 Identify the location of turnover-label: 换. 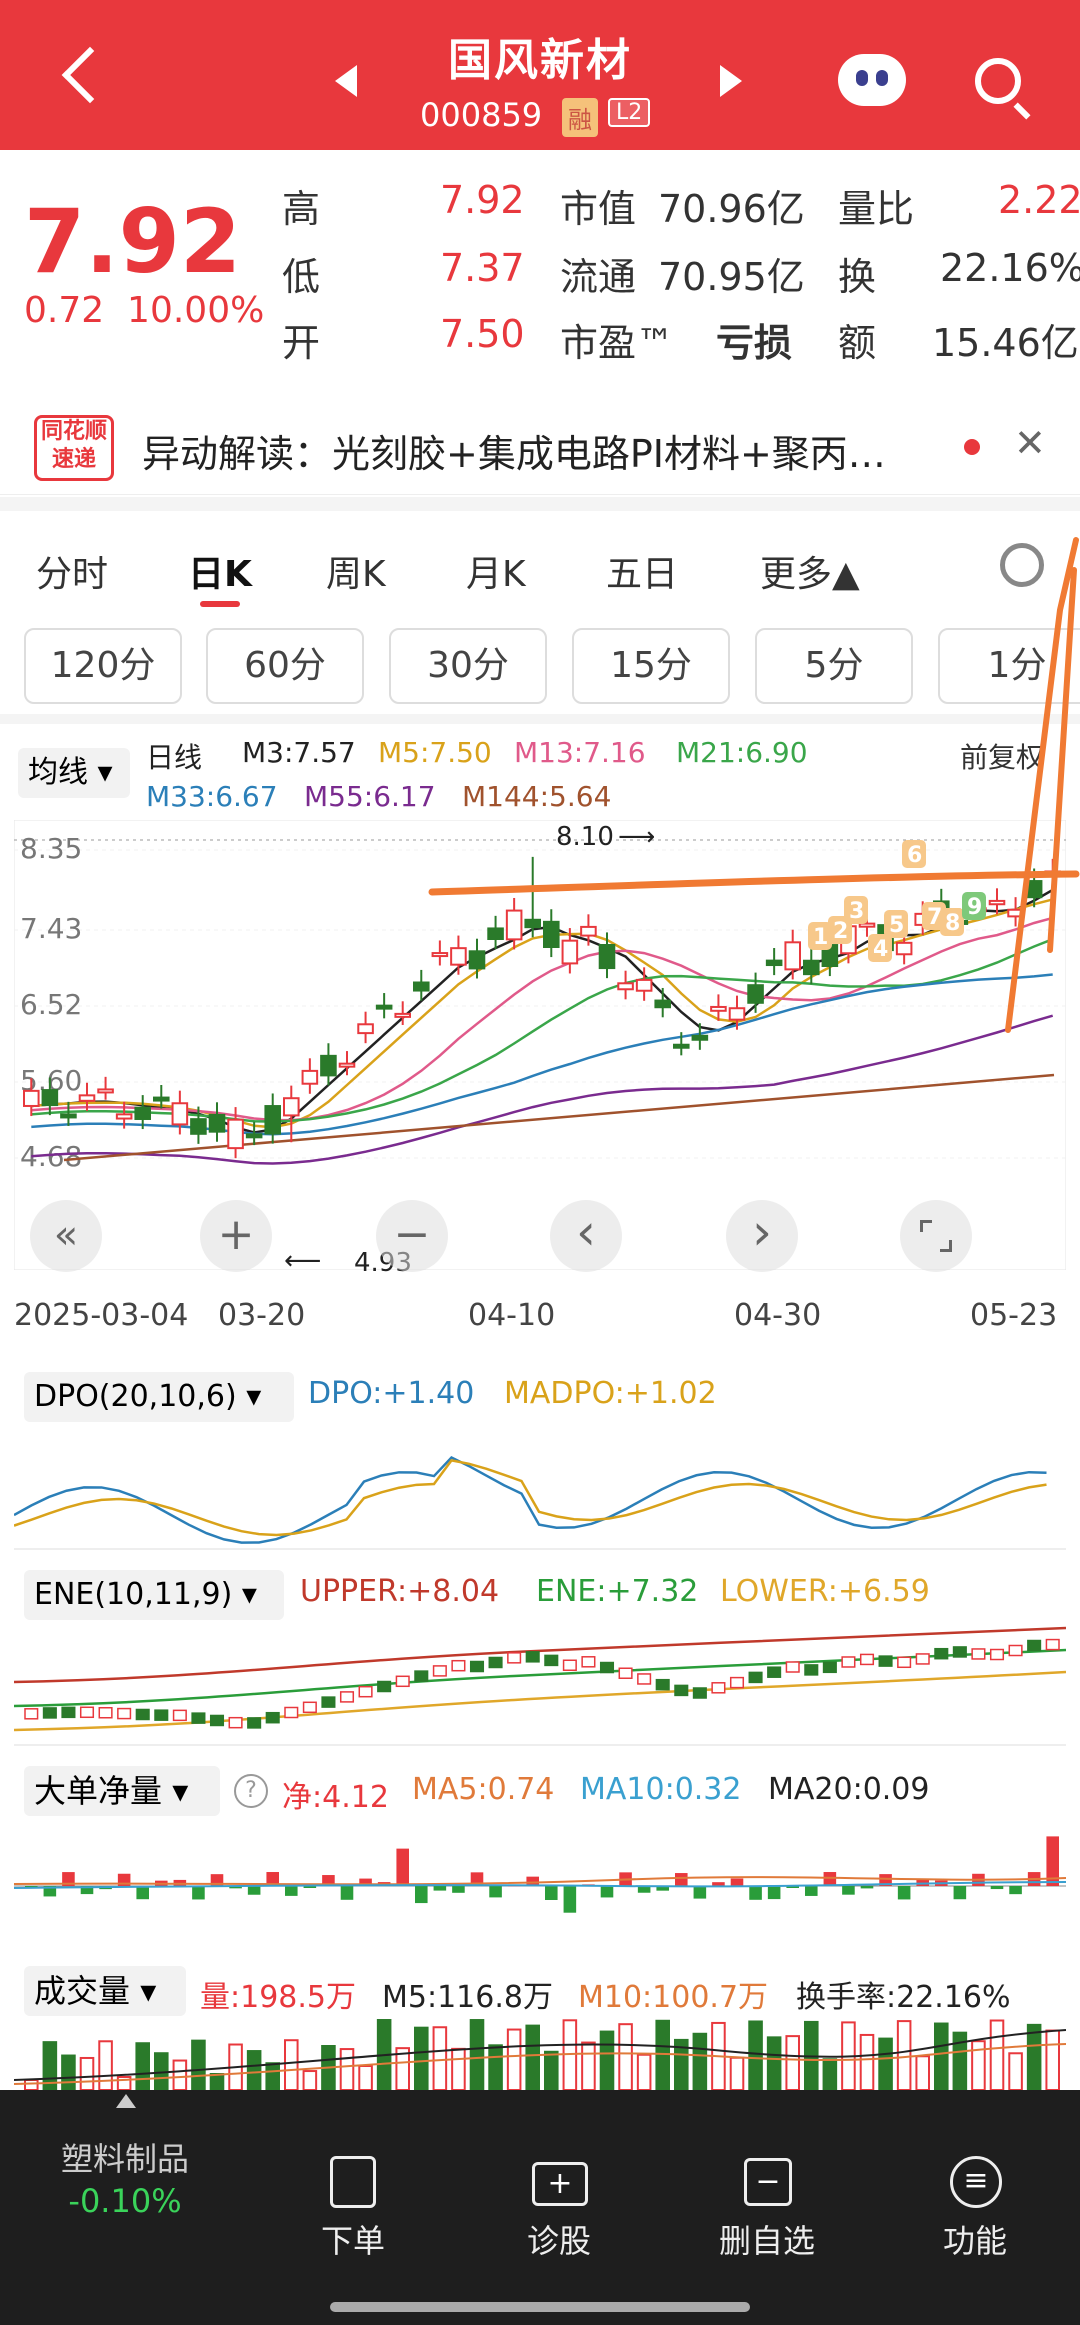
(857, 277).